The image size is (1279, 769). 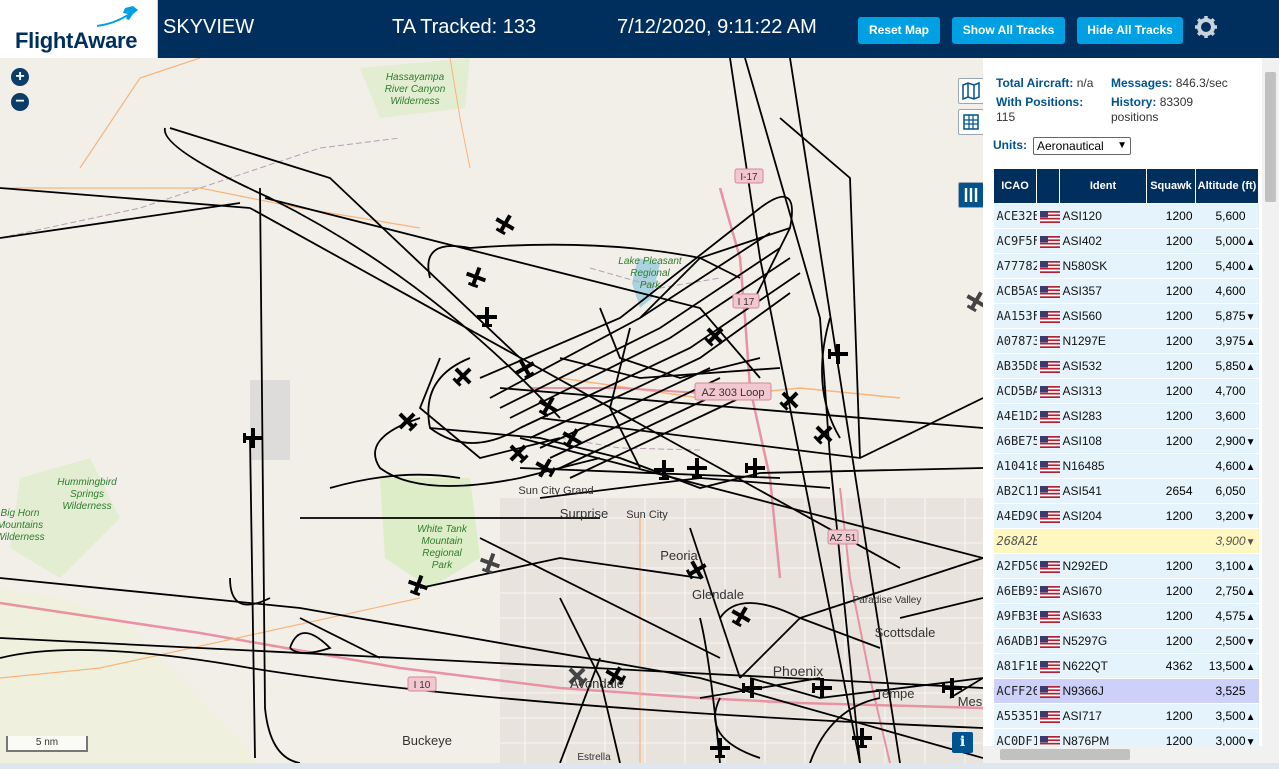 What do you see at coordinates (1270, 137) in the screenshot?
I see `vertical-scrollbar-thumb` at bounding box center [1270, 137].